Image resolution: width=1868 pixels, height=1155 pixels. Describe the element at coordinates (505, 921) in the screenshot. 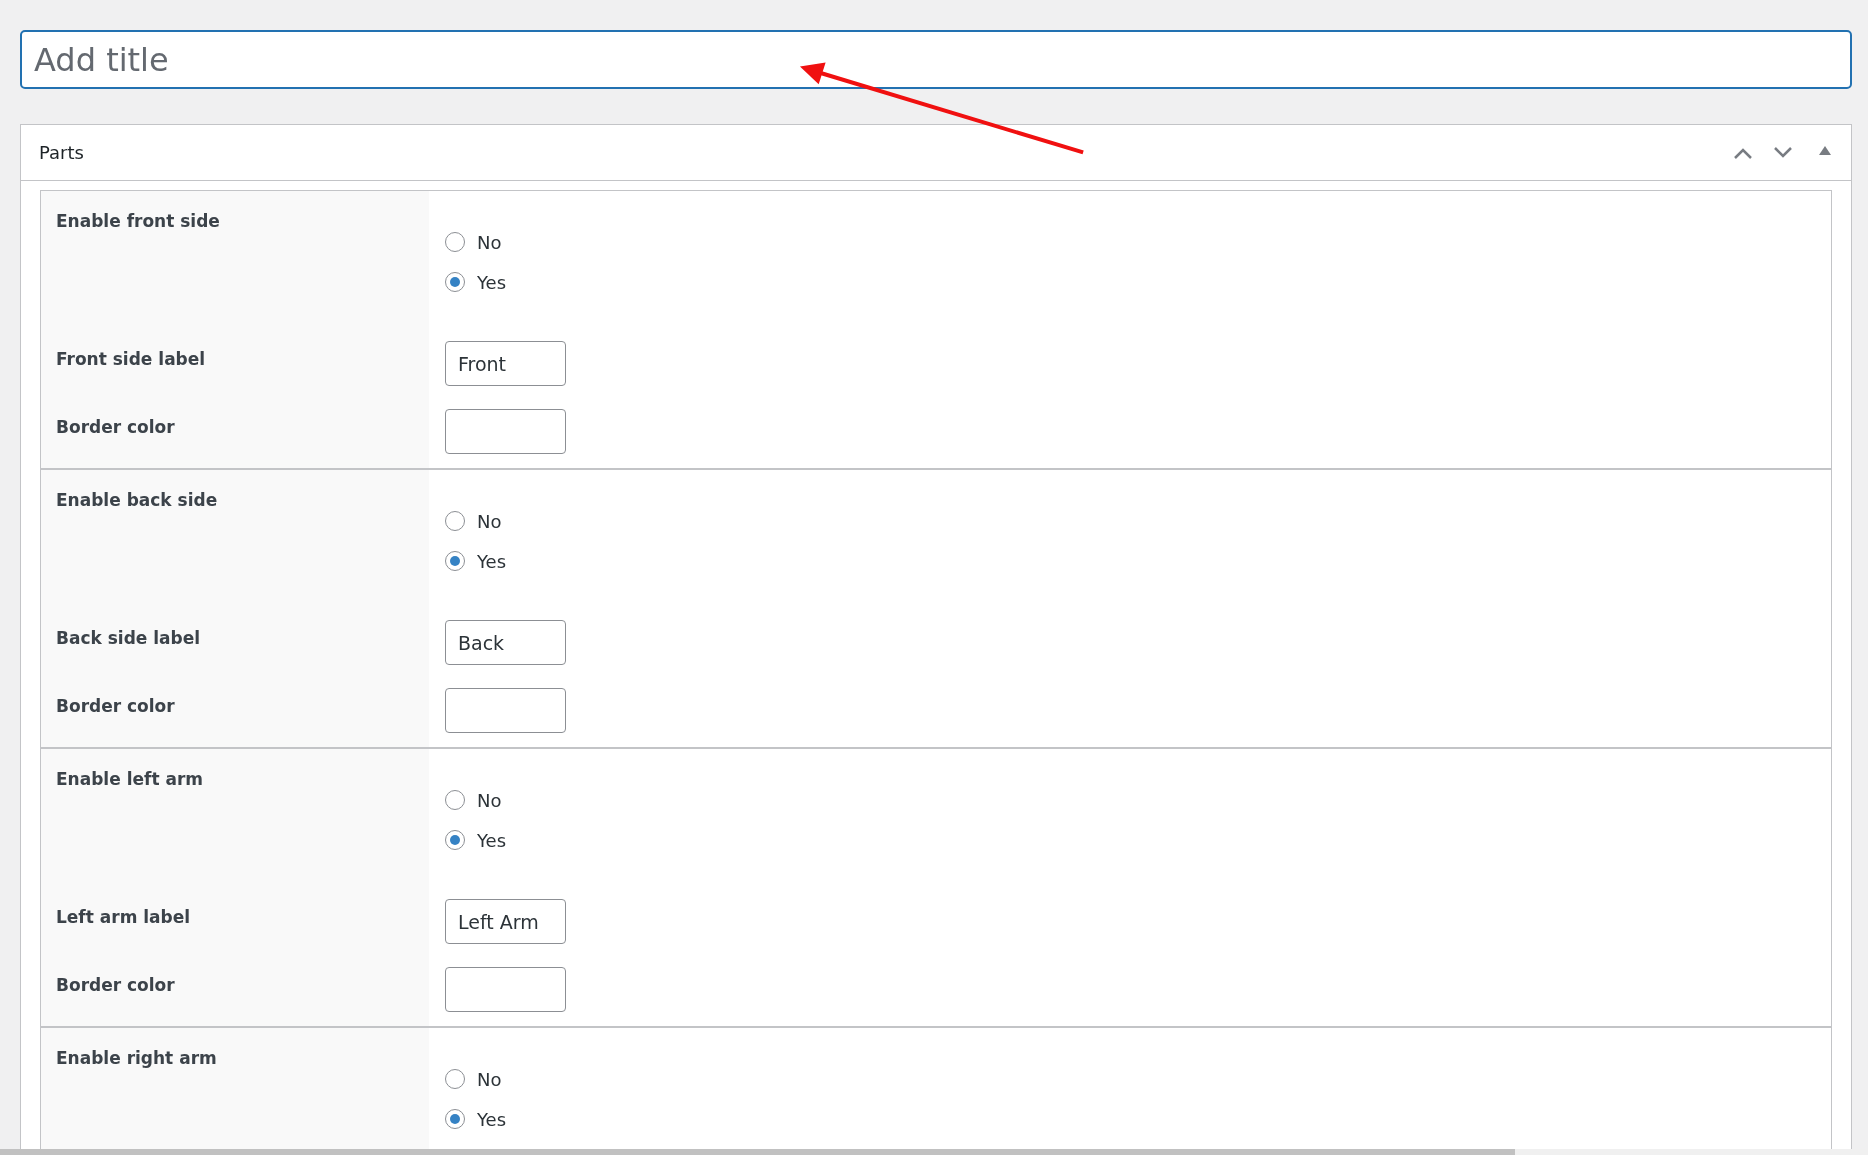

I see `text-field: Left Arm` at that location.